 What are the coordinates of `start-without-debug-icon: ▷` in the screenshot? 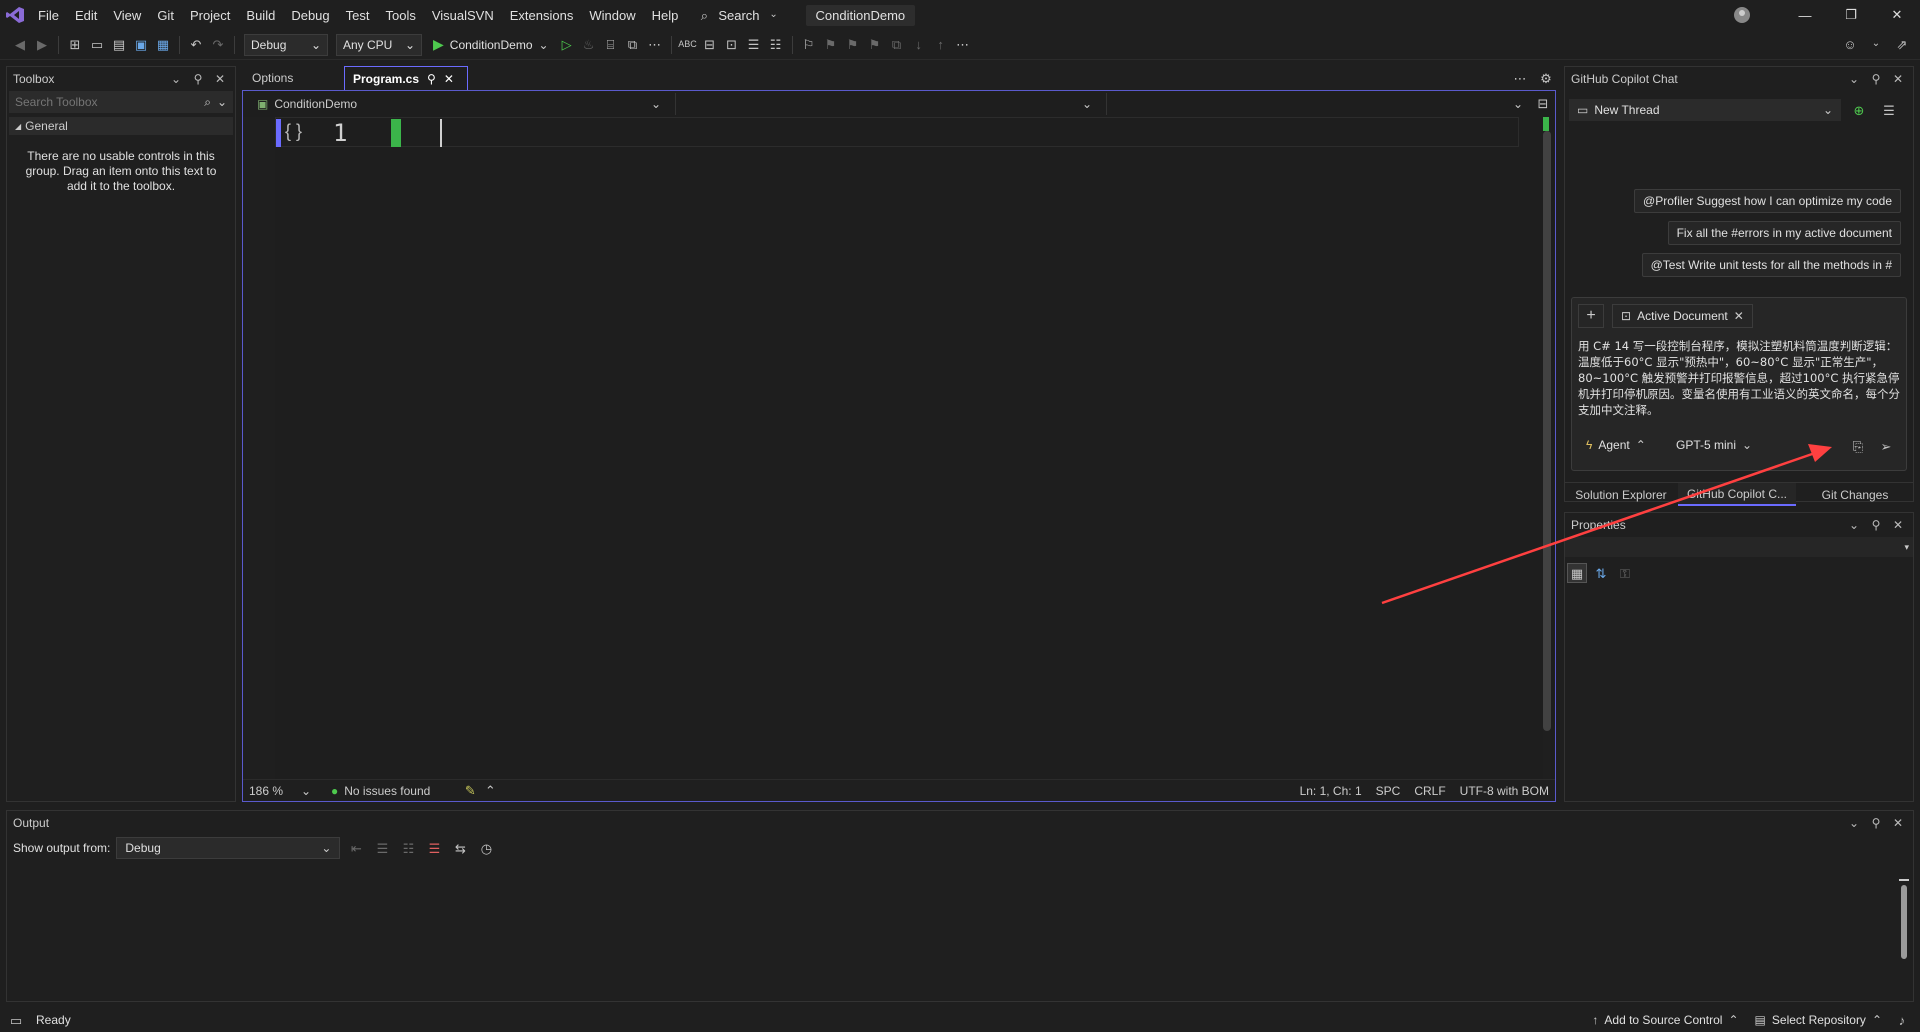 It's located at (567, 45).